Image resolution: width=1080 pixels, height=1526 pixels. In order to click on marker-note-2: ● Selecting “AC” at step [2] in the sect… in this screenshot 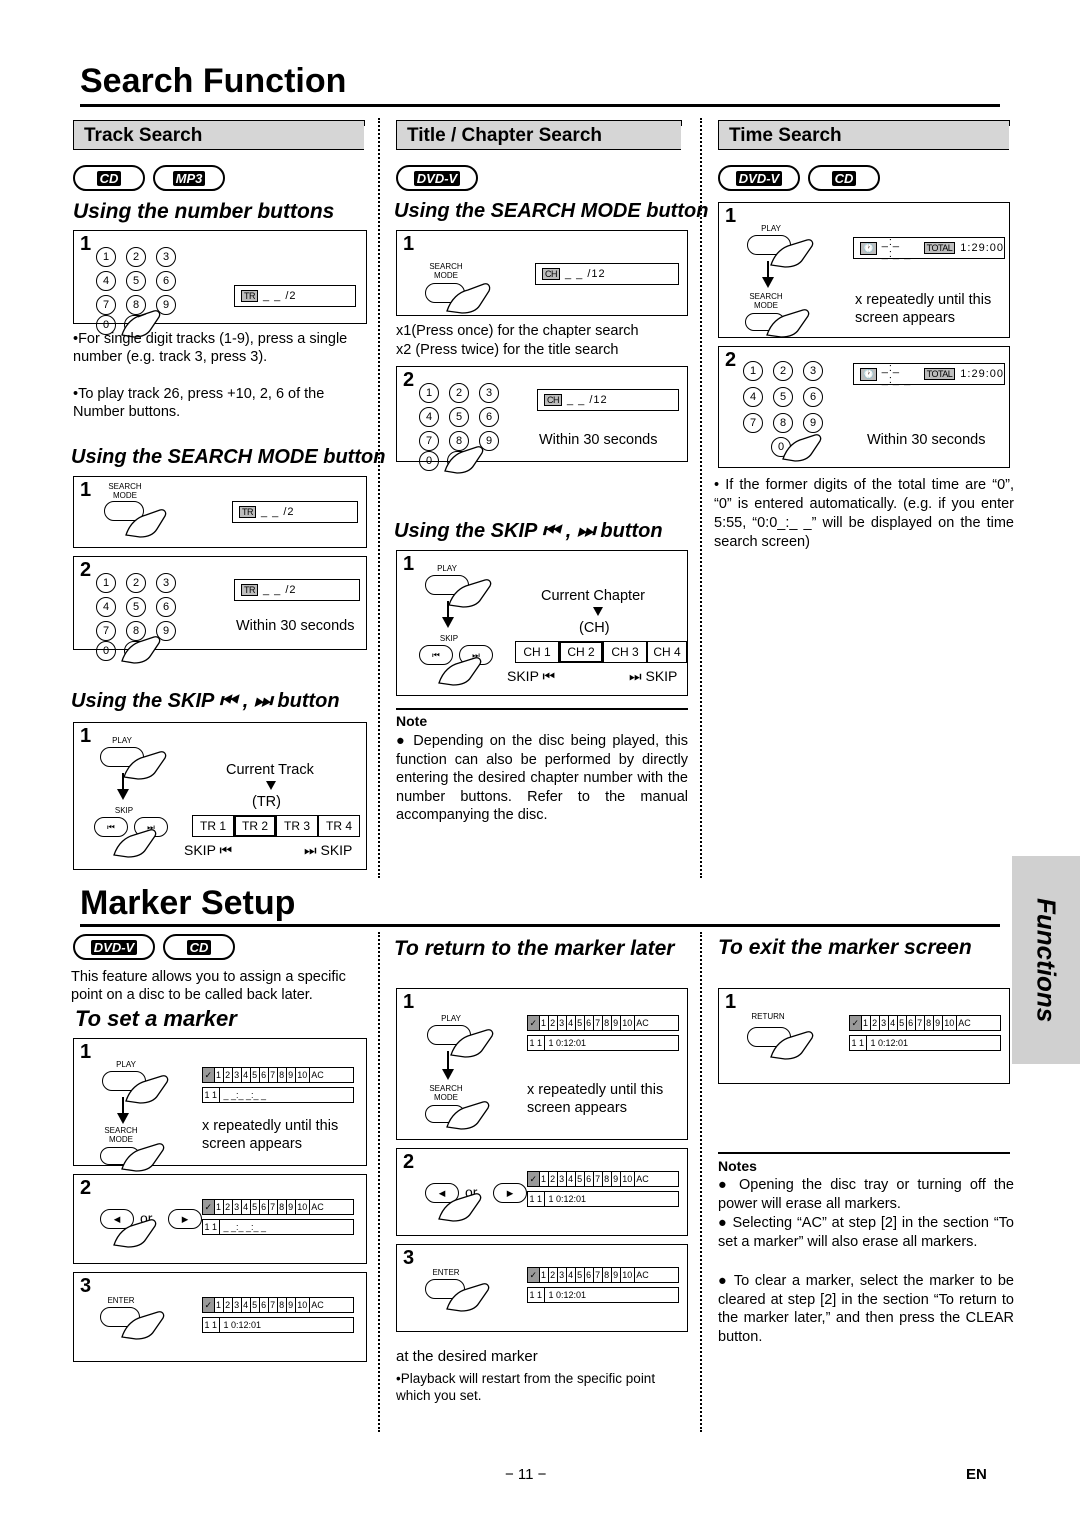, I will do `click(866, 1232)`.